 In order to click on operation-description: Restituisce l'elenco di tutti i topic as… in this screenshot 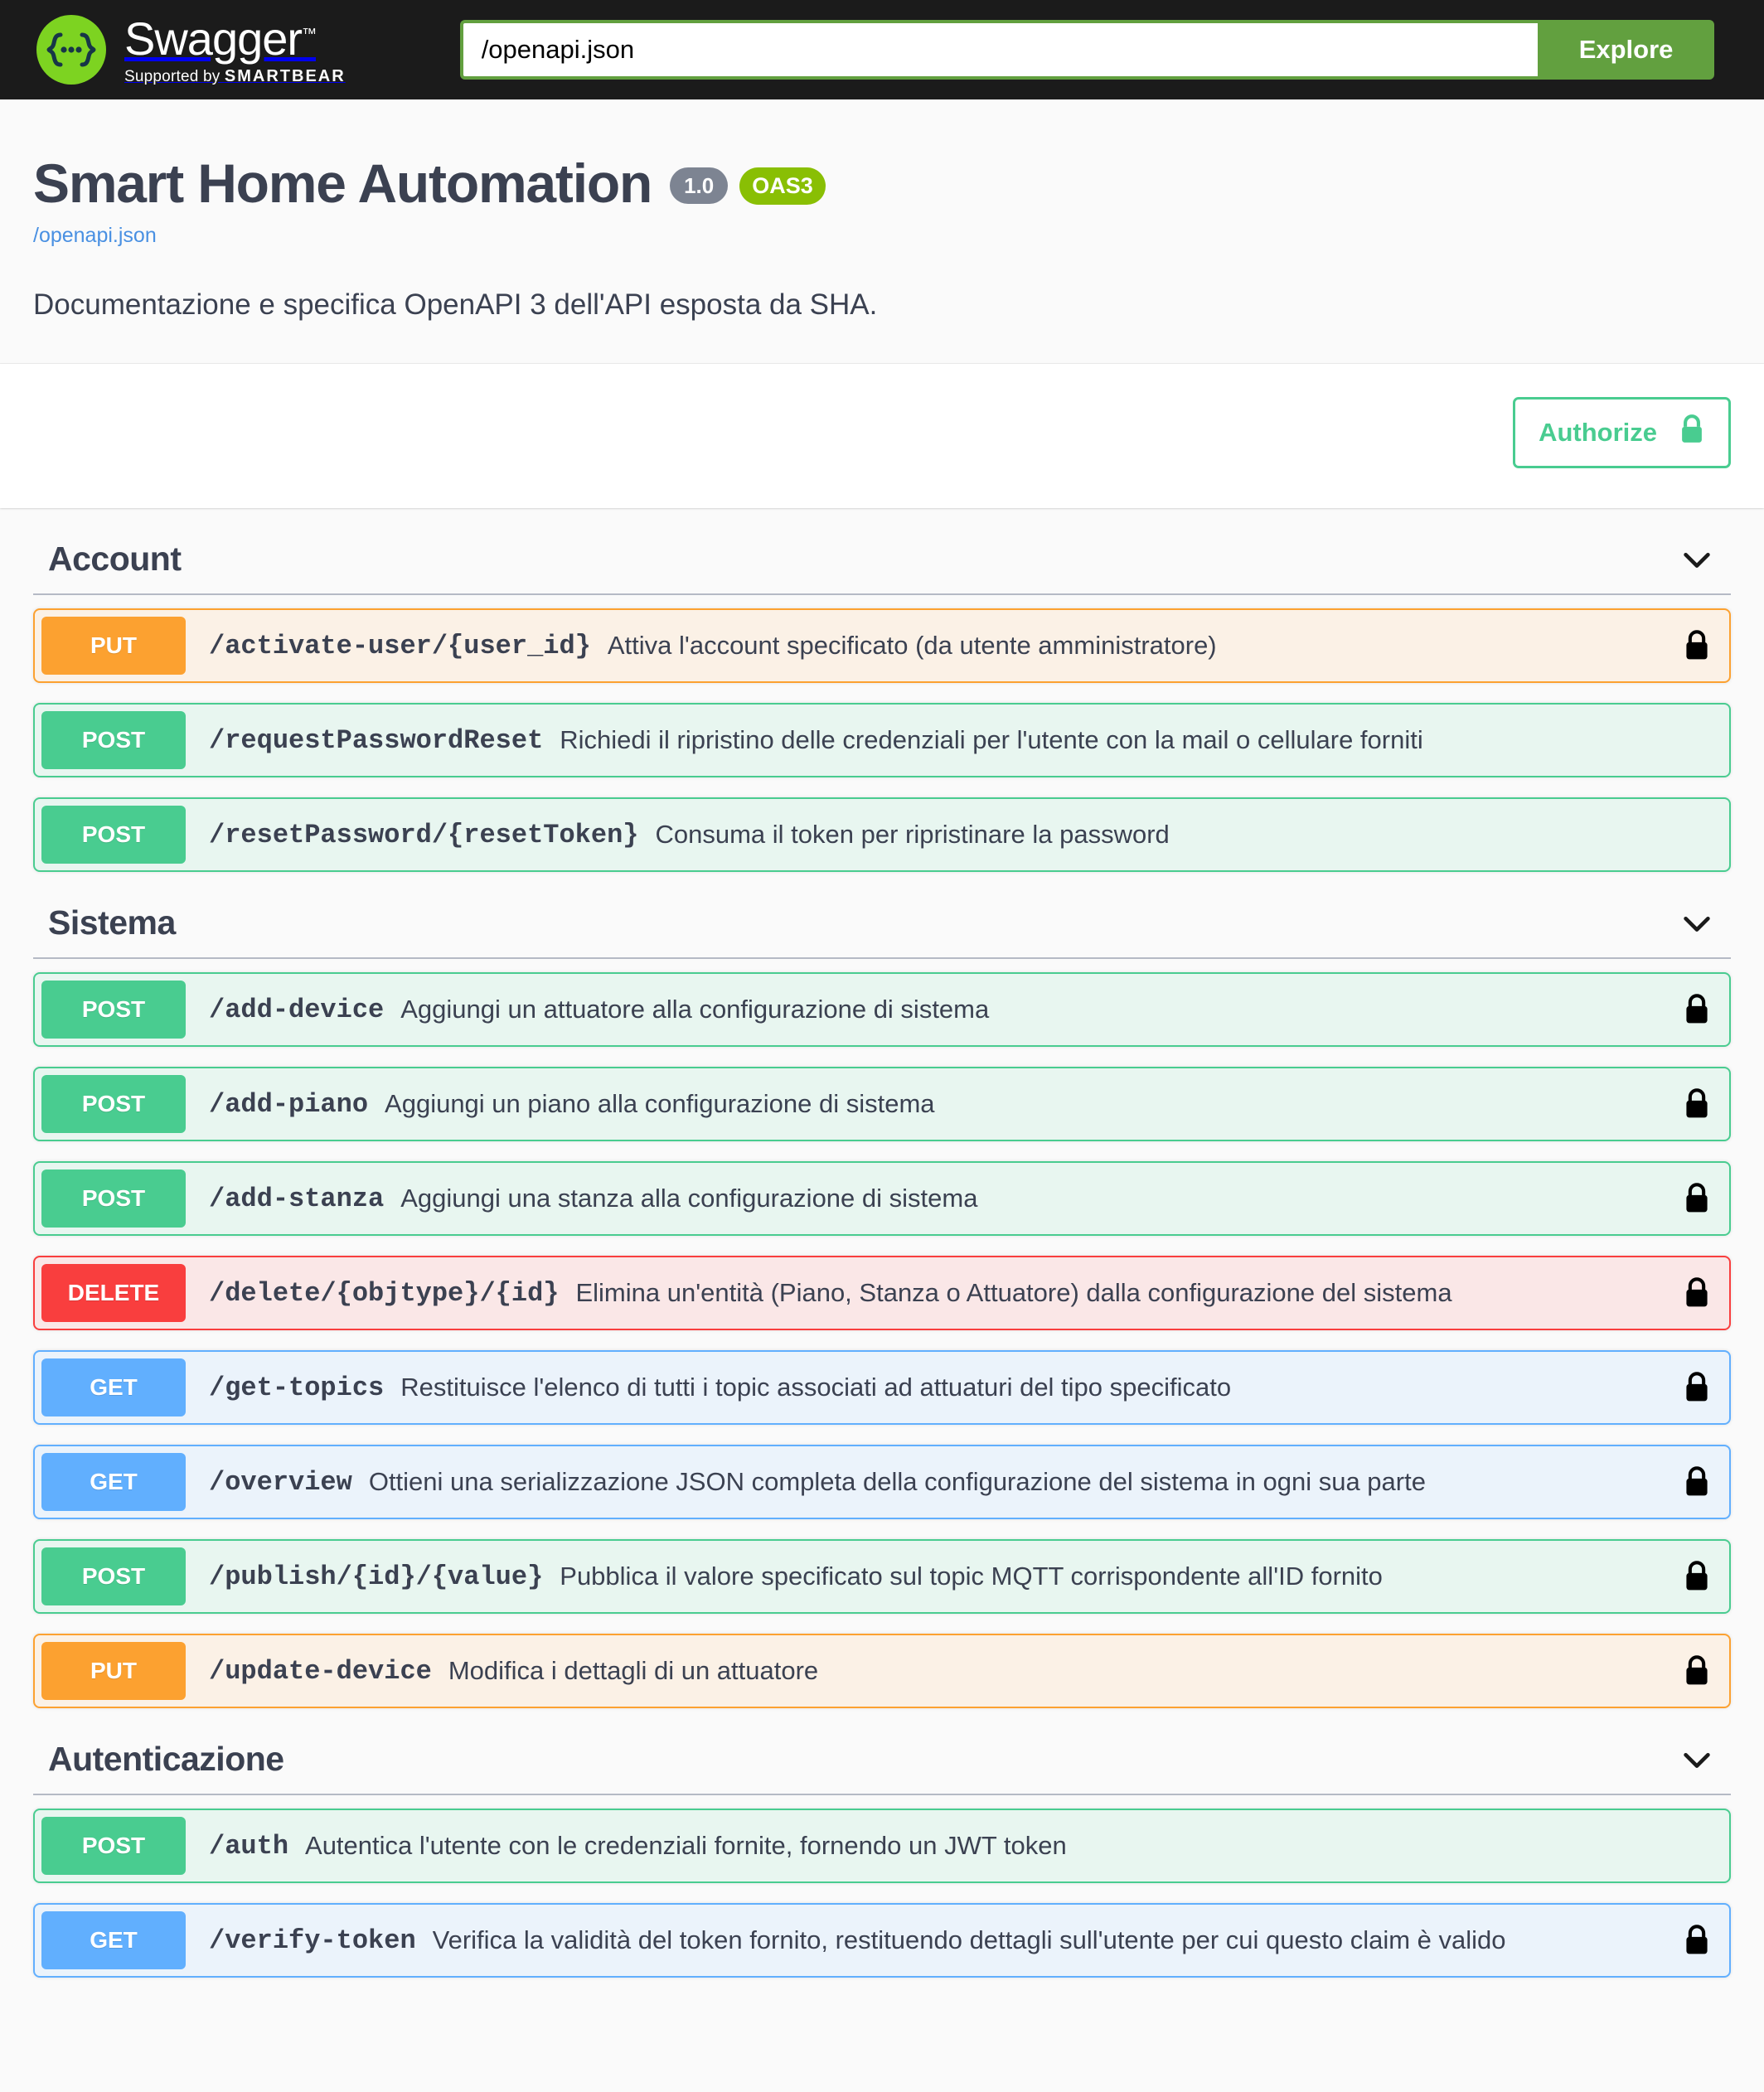, I will do `click(816, 1387)`.